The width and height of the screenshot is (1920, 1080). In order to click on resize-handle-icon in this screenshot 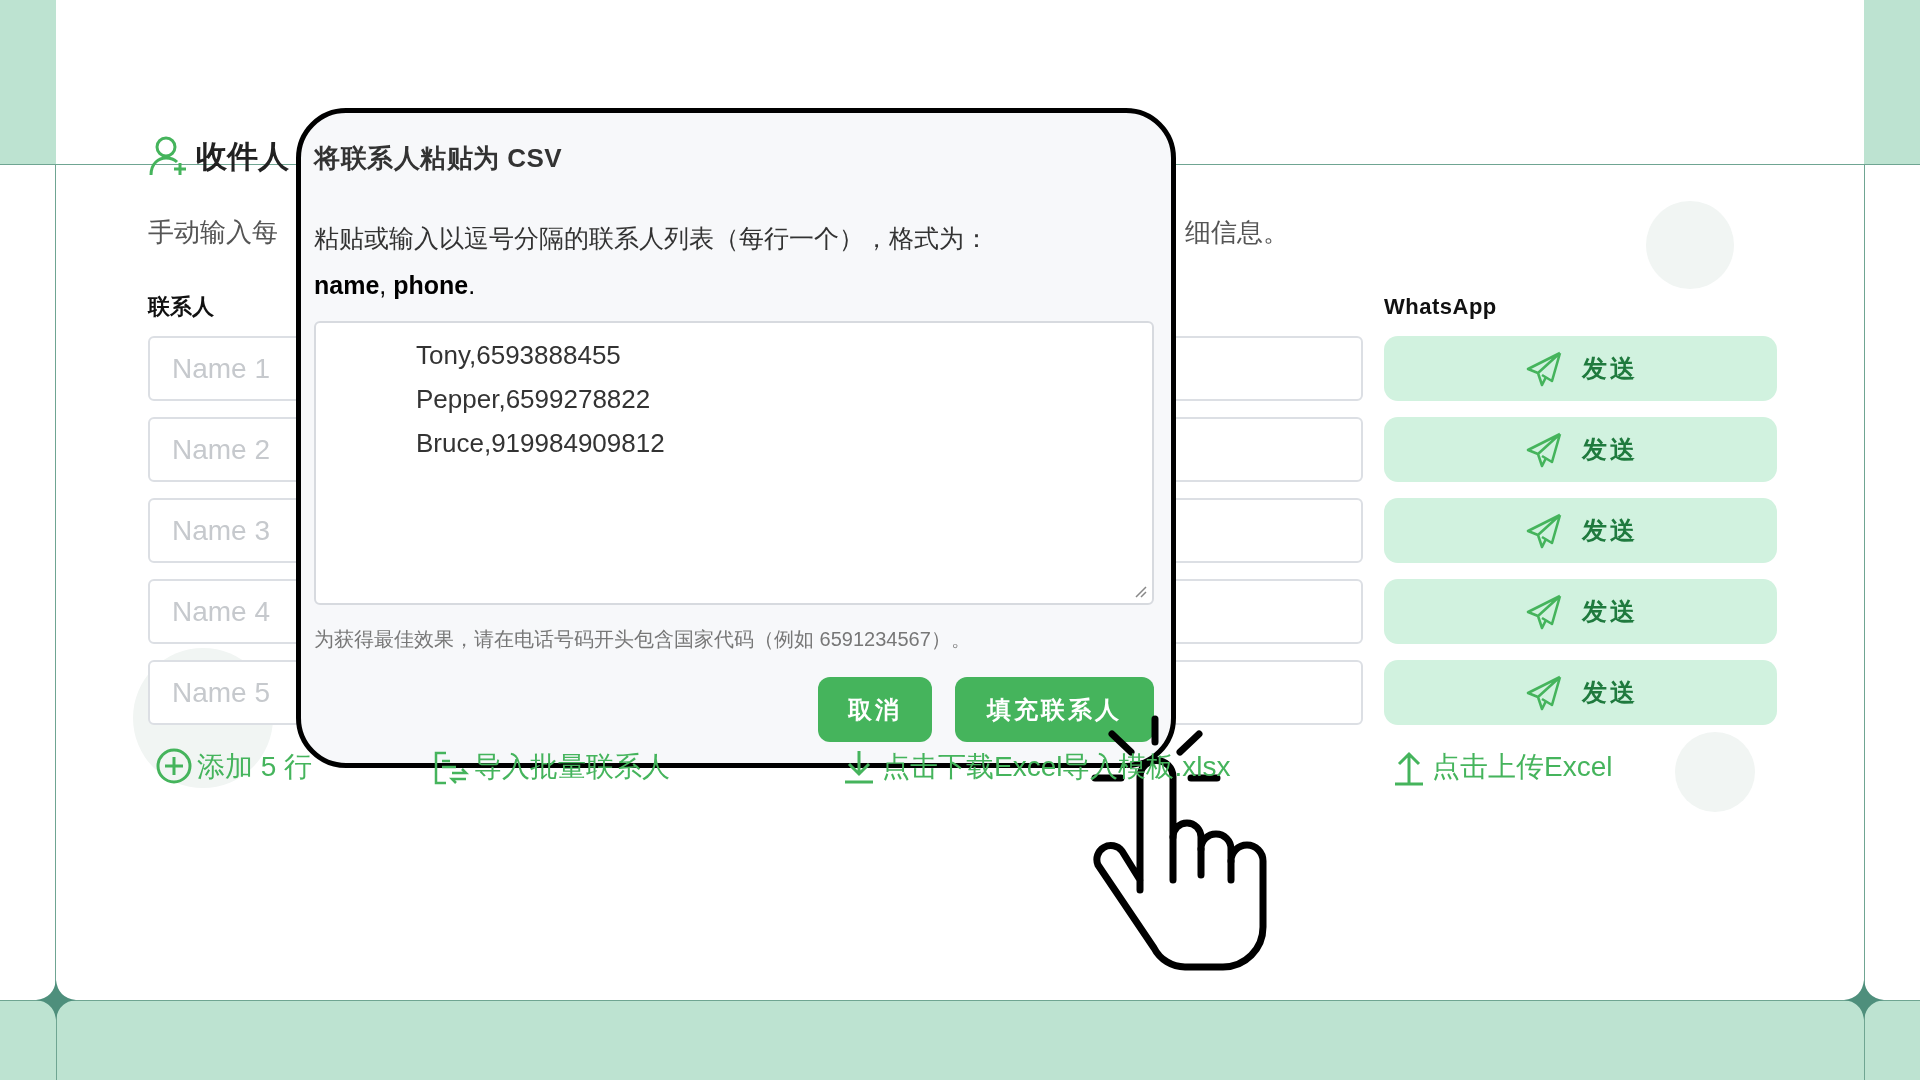, I will do `click(1141, 592)`.